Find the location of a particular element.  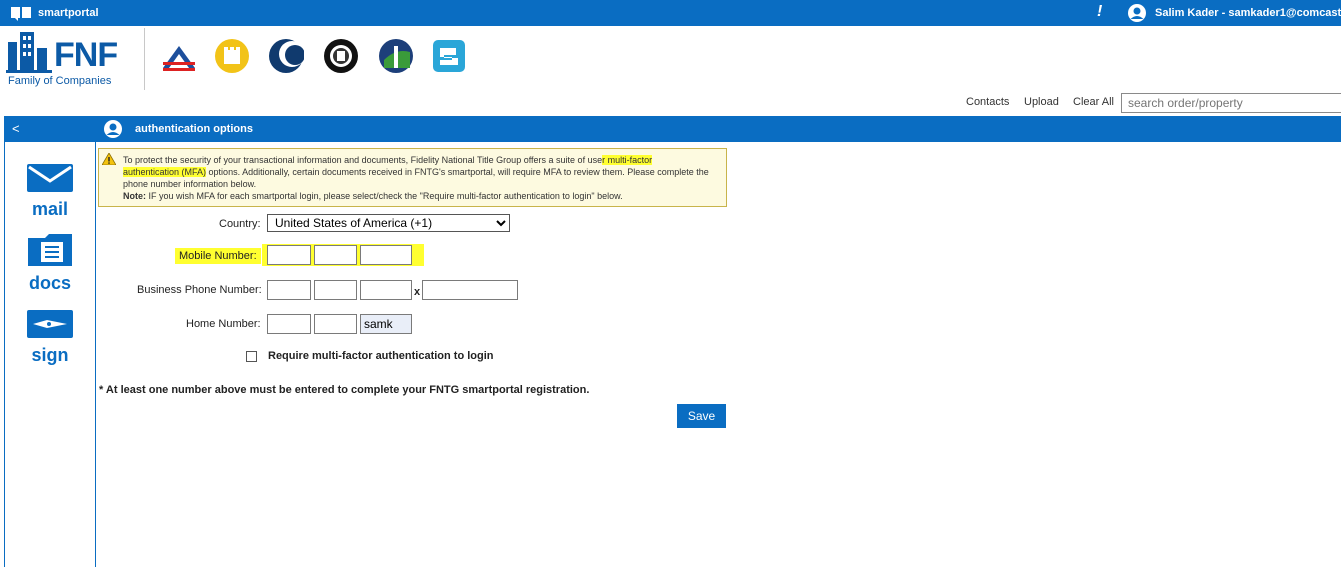

sidebar-item-docs: docs is located at coordinates (50, 264).